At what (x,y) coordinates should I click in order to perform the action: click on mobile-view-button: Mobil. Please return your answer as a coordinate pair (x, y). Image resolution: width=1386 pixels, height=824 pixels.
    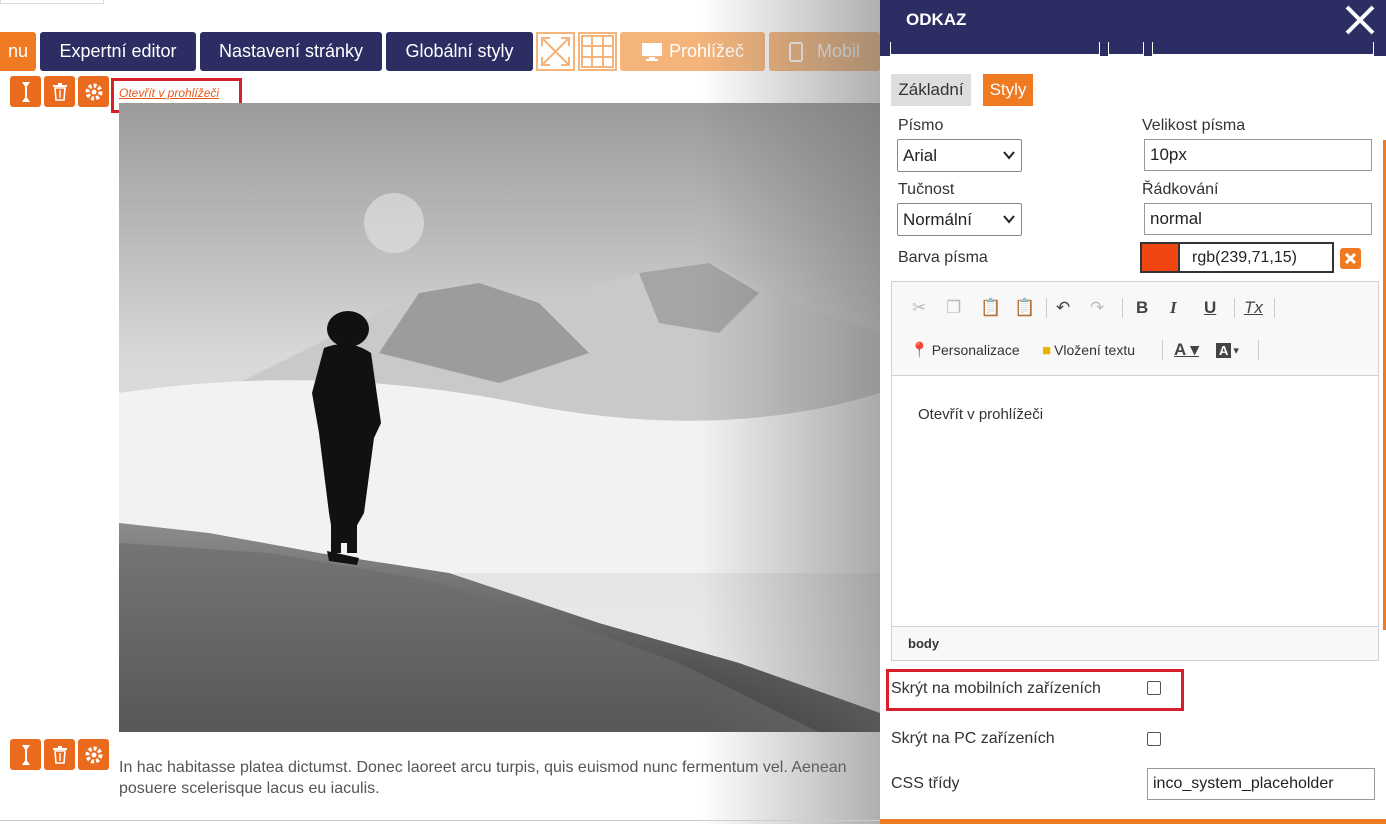
    Looking at the image, I should click on (824, 51).